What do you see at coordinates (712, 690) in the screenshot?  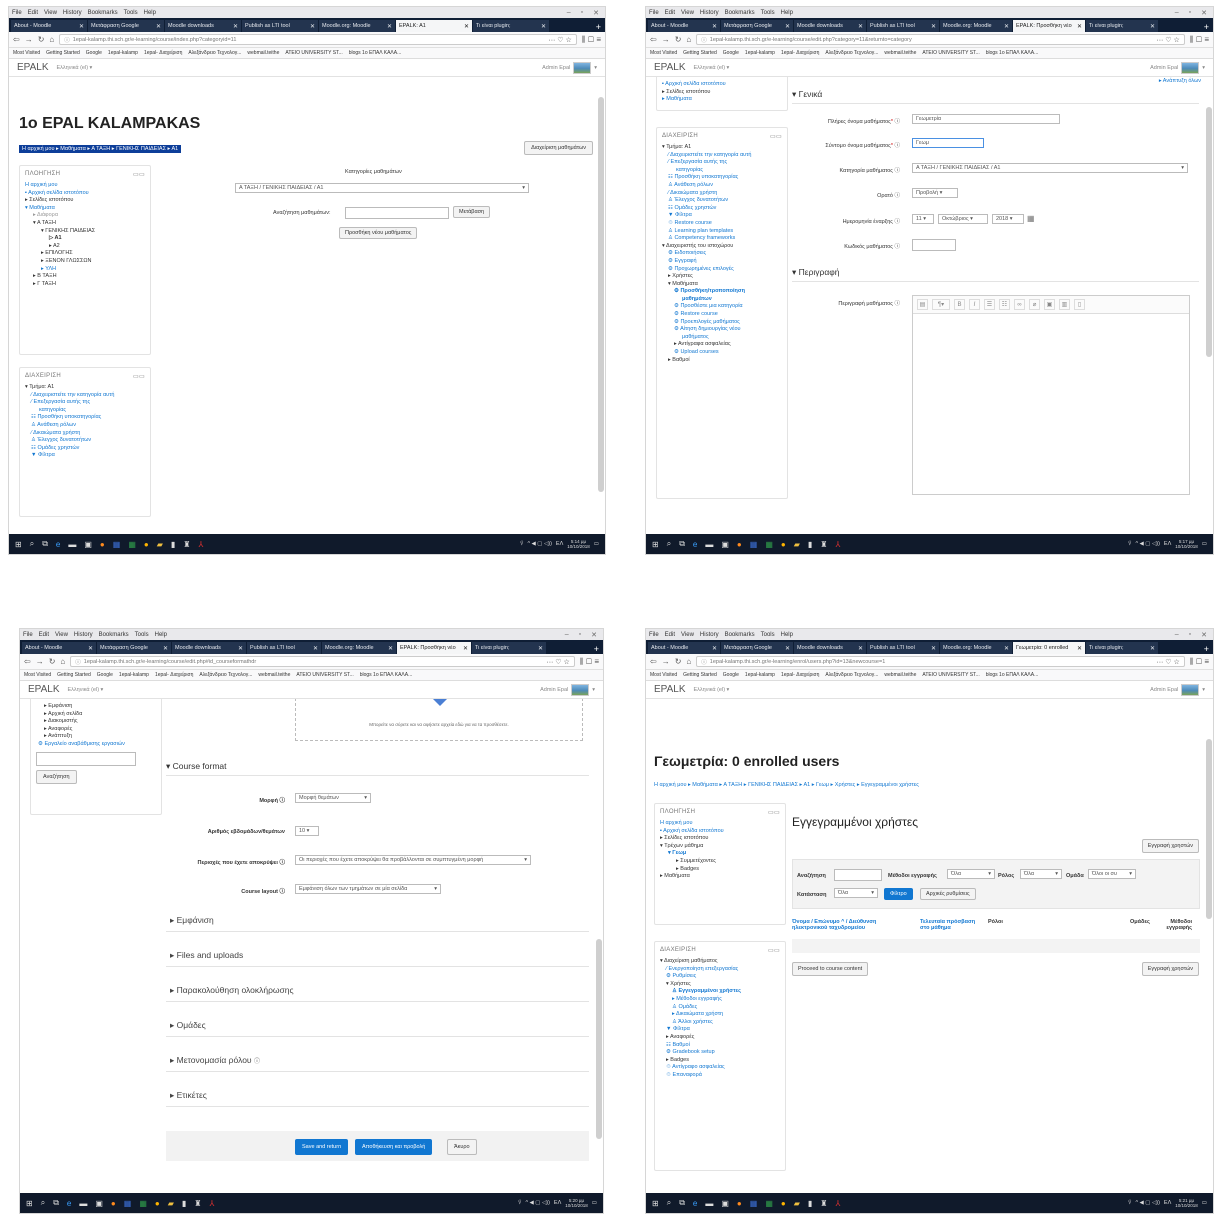 I see `language-menu: Ελληνικά (el) ▾` at bounding box center [712, 690].